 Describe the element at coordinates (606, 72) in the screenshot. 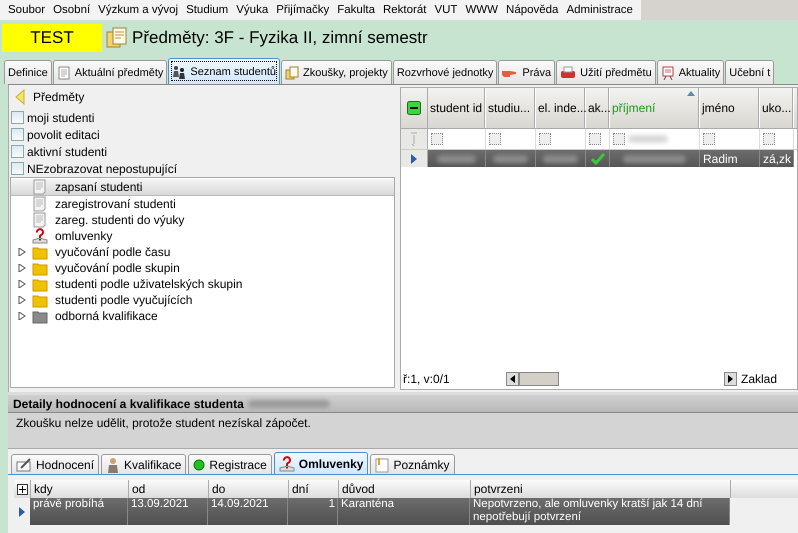

I see `tab: Užití předmětu` at that location.